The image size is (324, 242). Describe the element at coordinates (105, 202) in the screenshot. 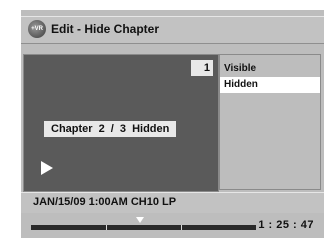

I see `recording-info: JAN/15/09 1:00AM CH10 LP` at that location.